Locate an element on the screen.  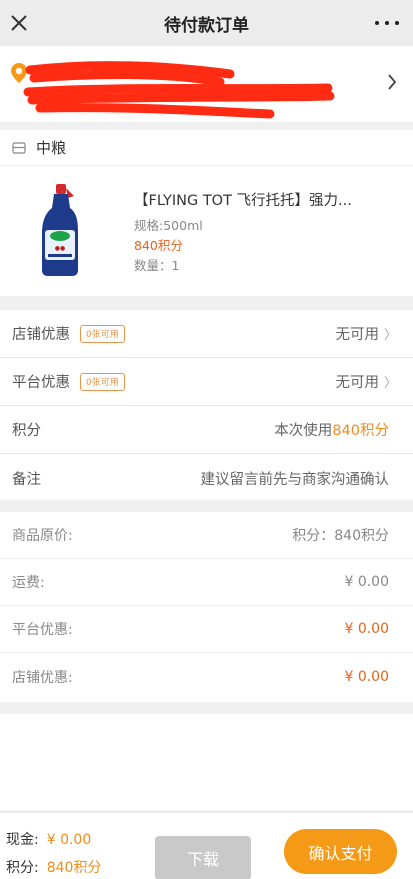
summary-label: 平台优惠: is located at coordinates (42, 630).